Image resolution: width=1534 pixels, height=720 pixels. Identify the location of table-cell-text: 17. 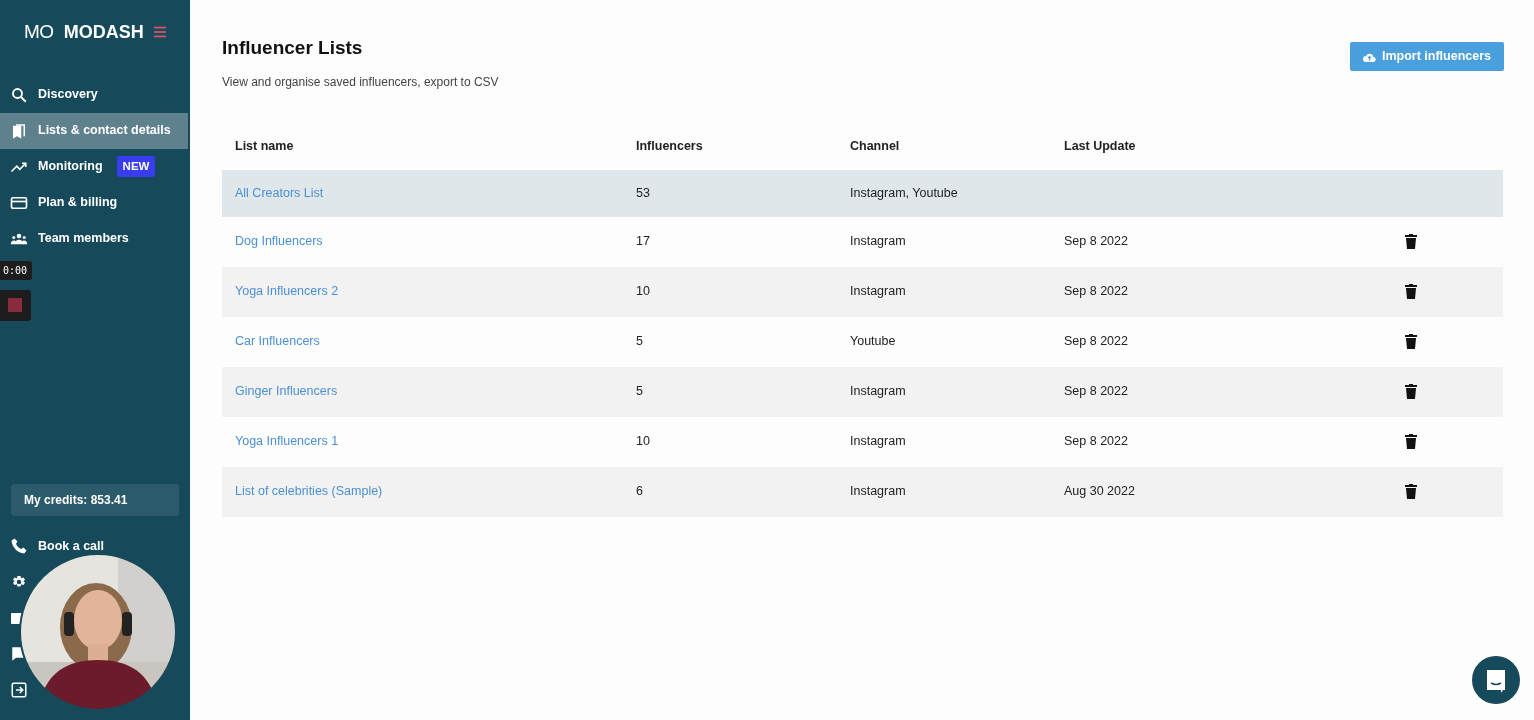
(643, 242).